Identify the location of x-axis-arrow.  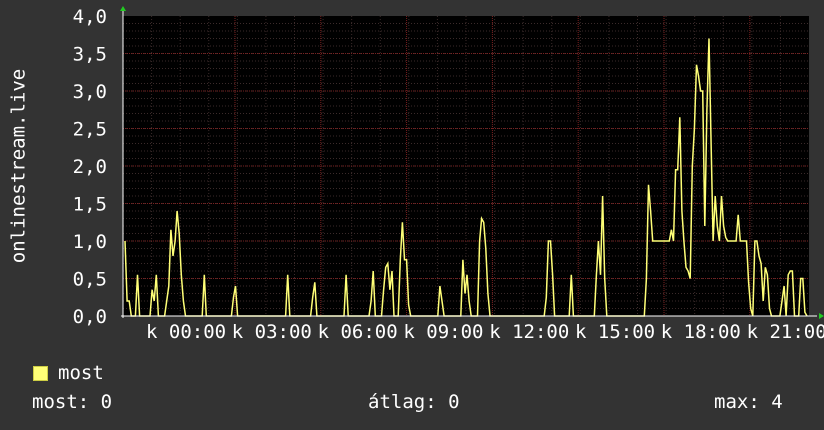
(821, 316).